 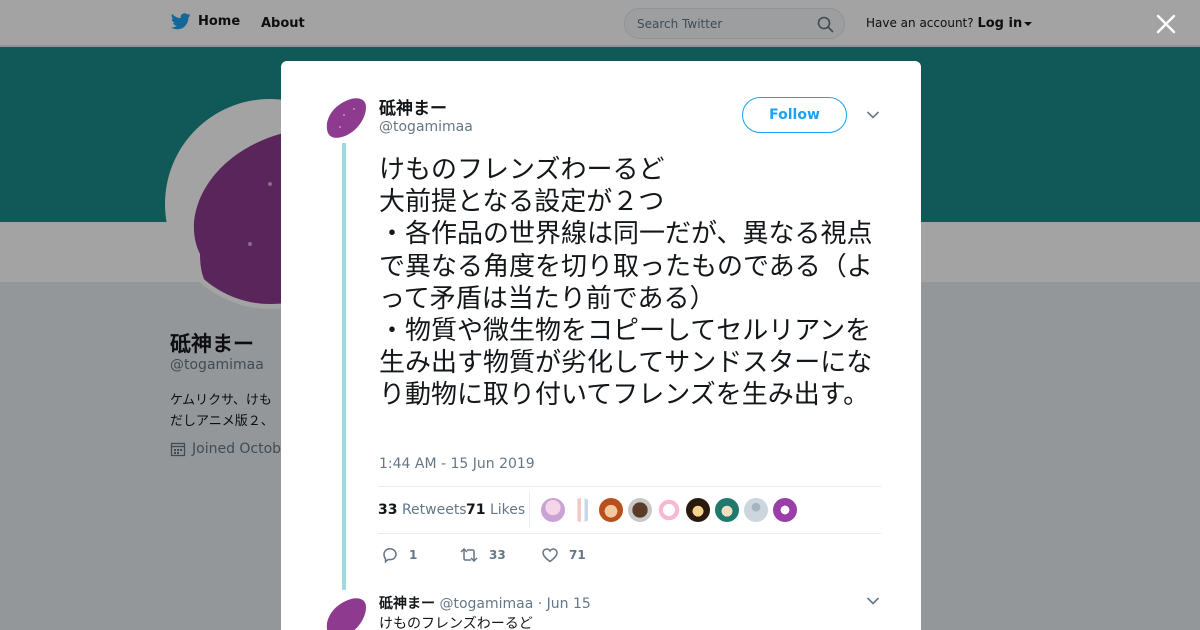 What do you see at coordinates (577, 555) in the screenshot?
I see `like-count: 71` at bounding box center [577, 555].